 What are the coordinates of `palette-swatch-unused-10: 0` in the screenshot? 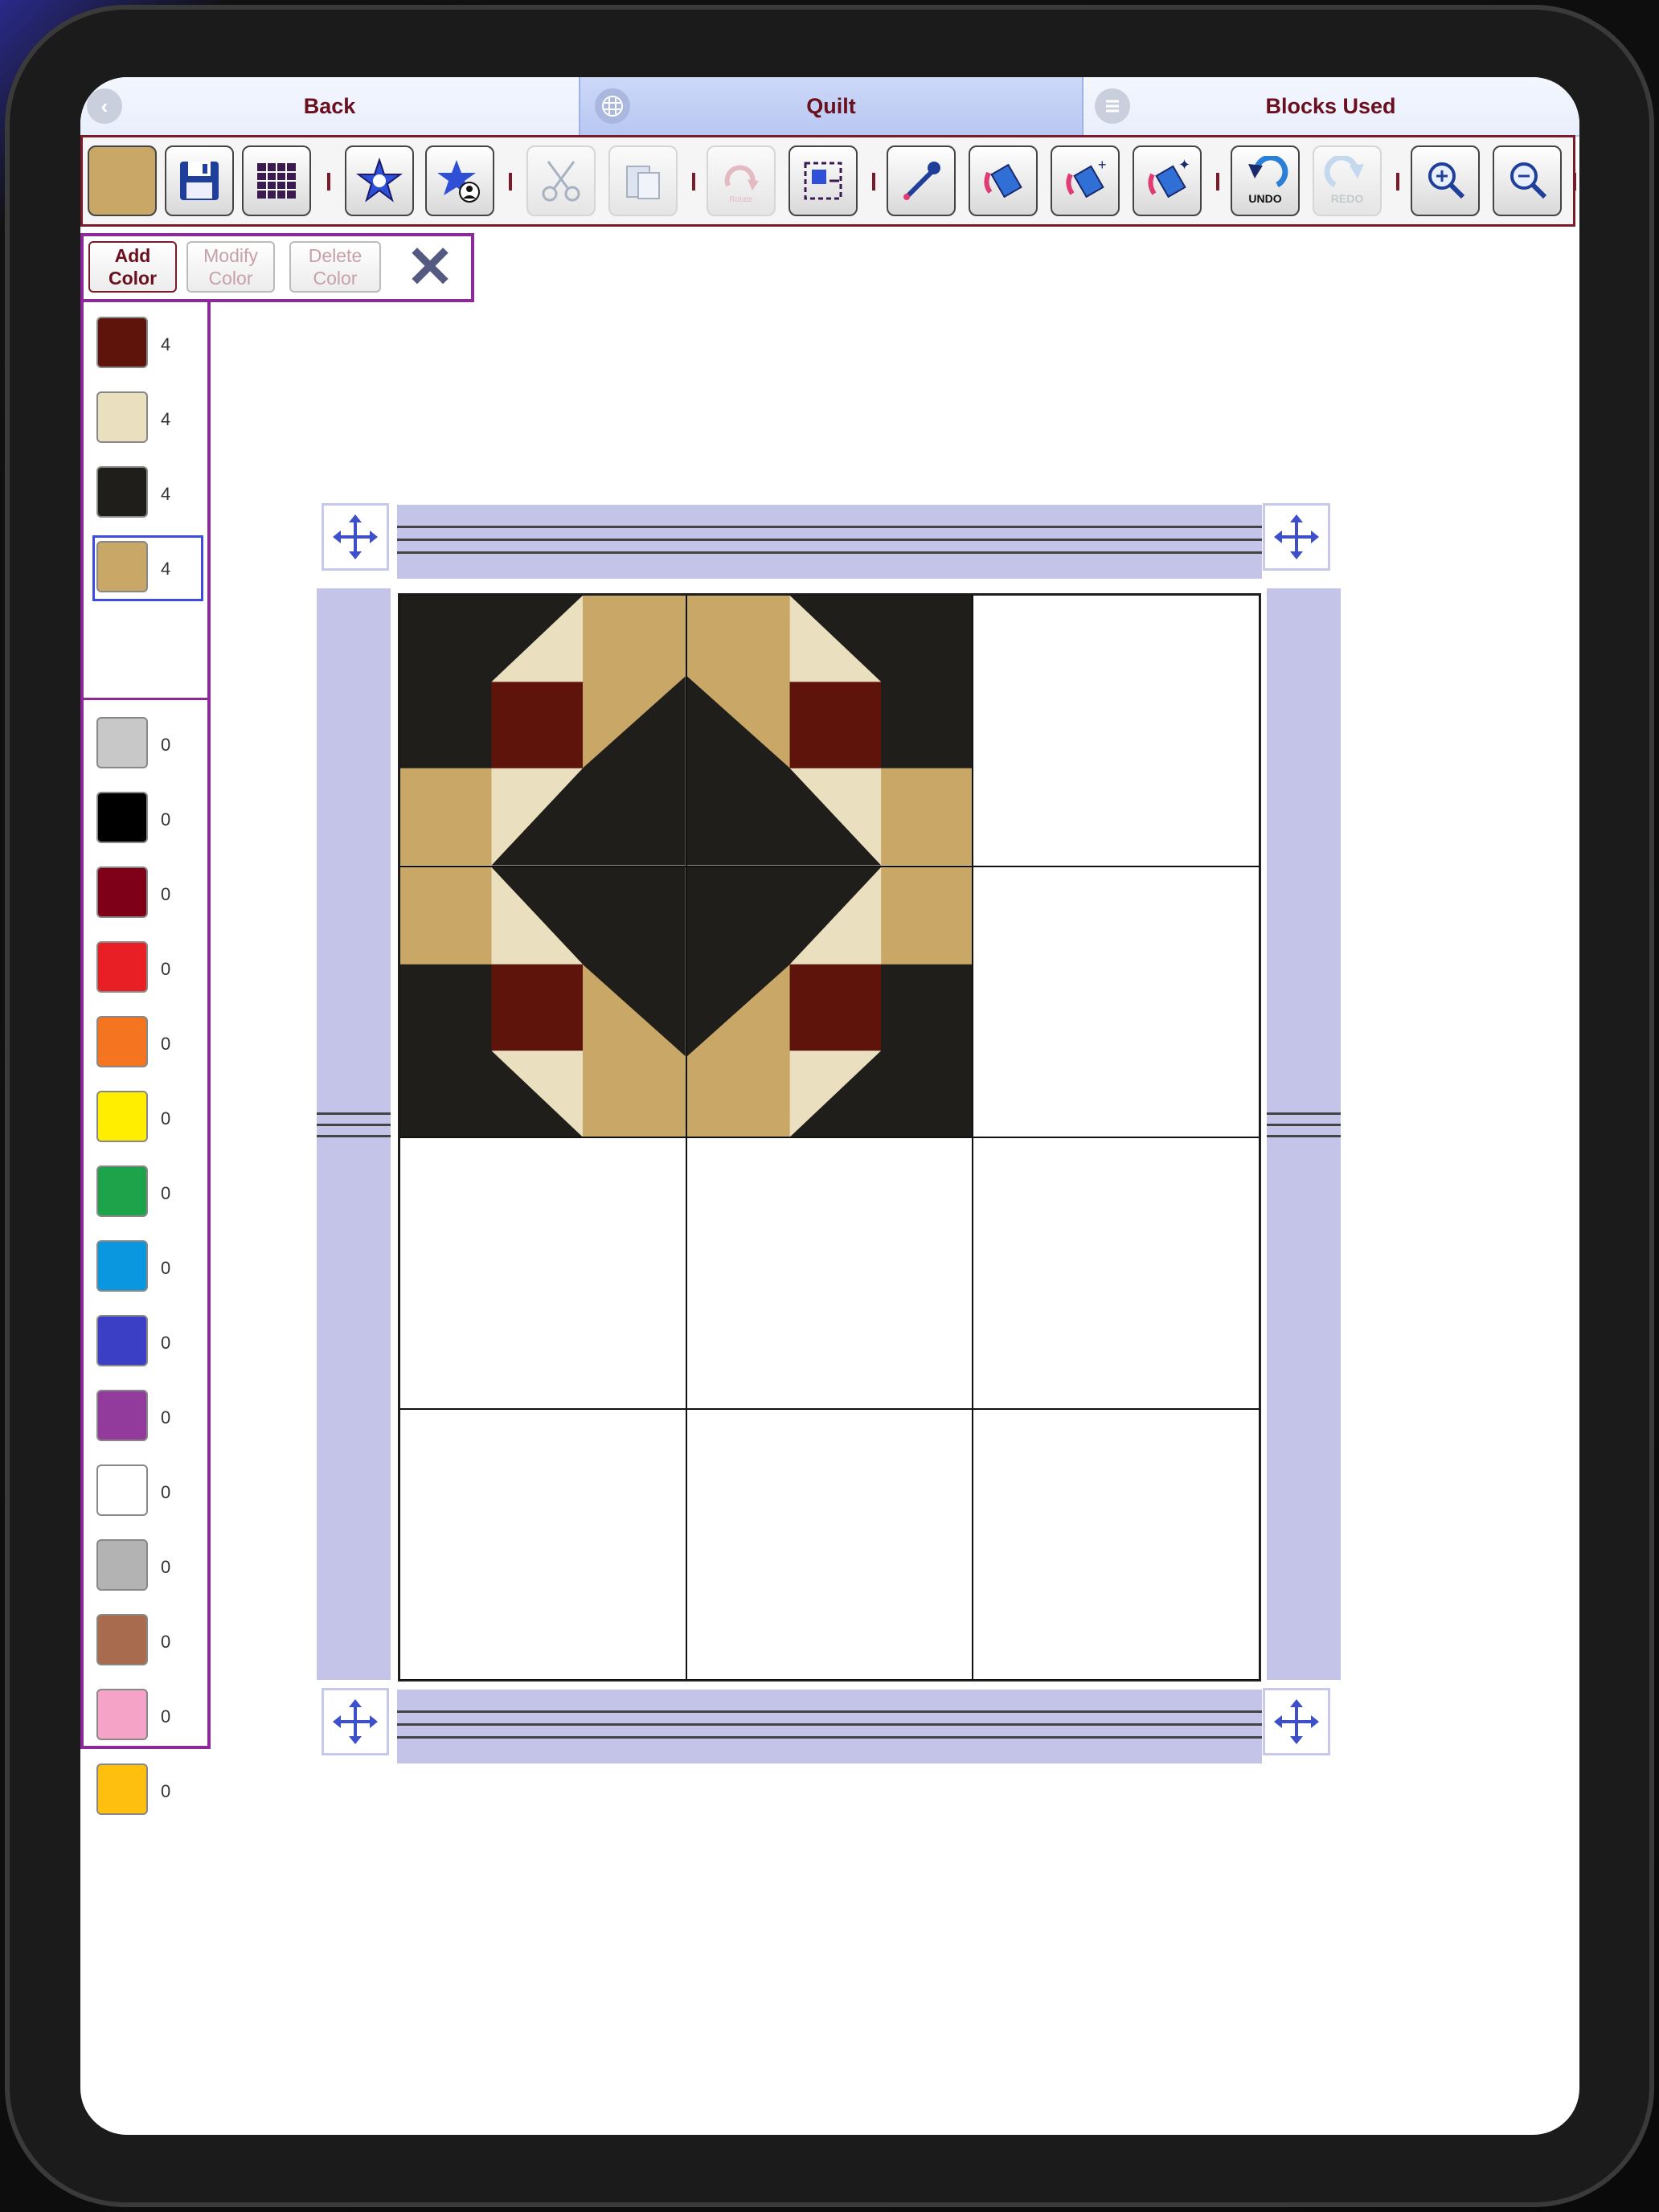 It's located at (148, 1492).